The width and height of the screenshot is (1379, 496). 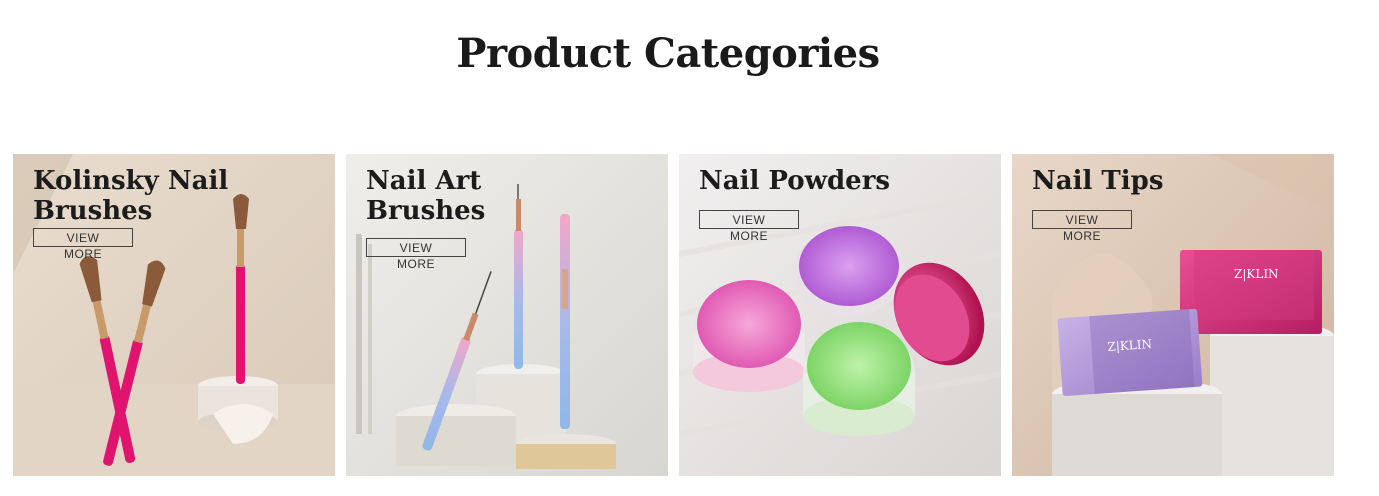 I want to click on category-title: Kolinsky Nail Brushes, so click(x=131, y=196).